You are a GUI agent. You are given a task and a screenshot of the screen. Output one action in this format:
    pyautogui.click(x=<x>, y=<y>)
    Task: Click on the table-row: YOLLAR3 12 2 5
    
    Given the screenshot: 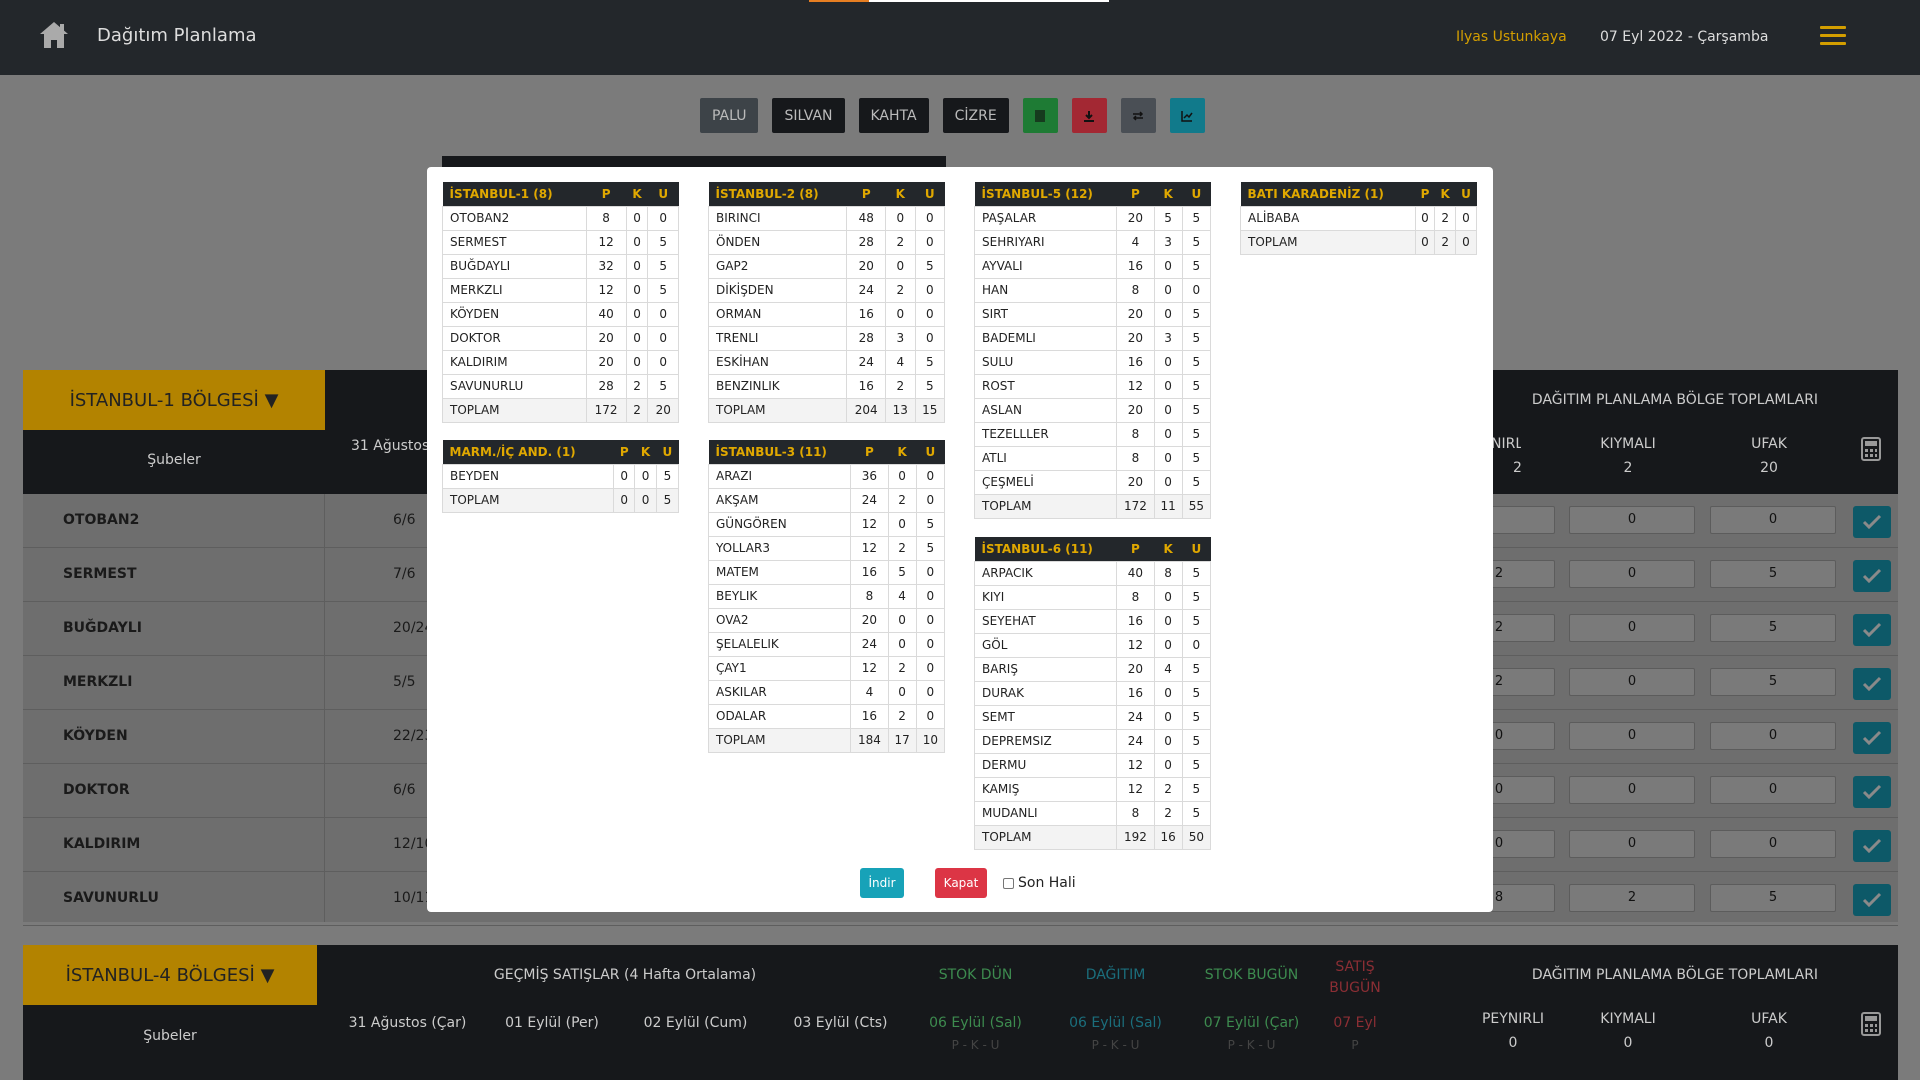 What is the action you would take?
    pyautogui.click(x=826, y=548)
    